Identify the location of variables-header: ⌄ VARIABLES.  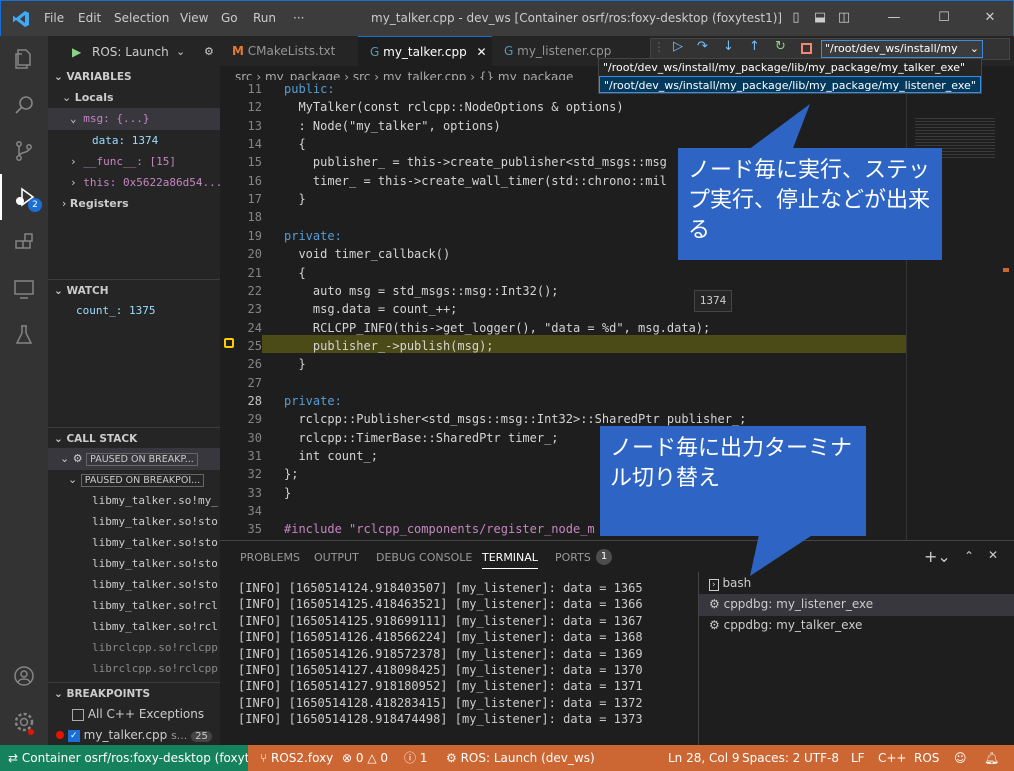
(134, 77).